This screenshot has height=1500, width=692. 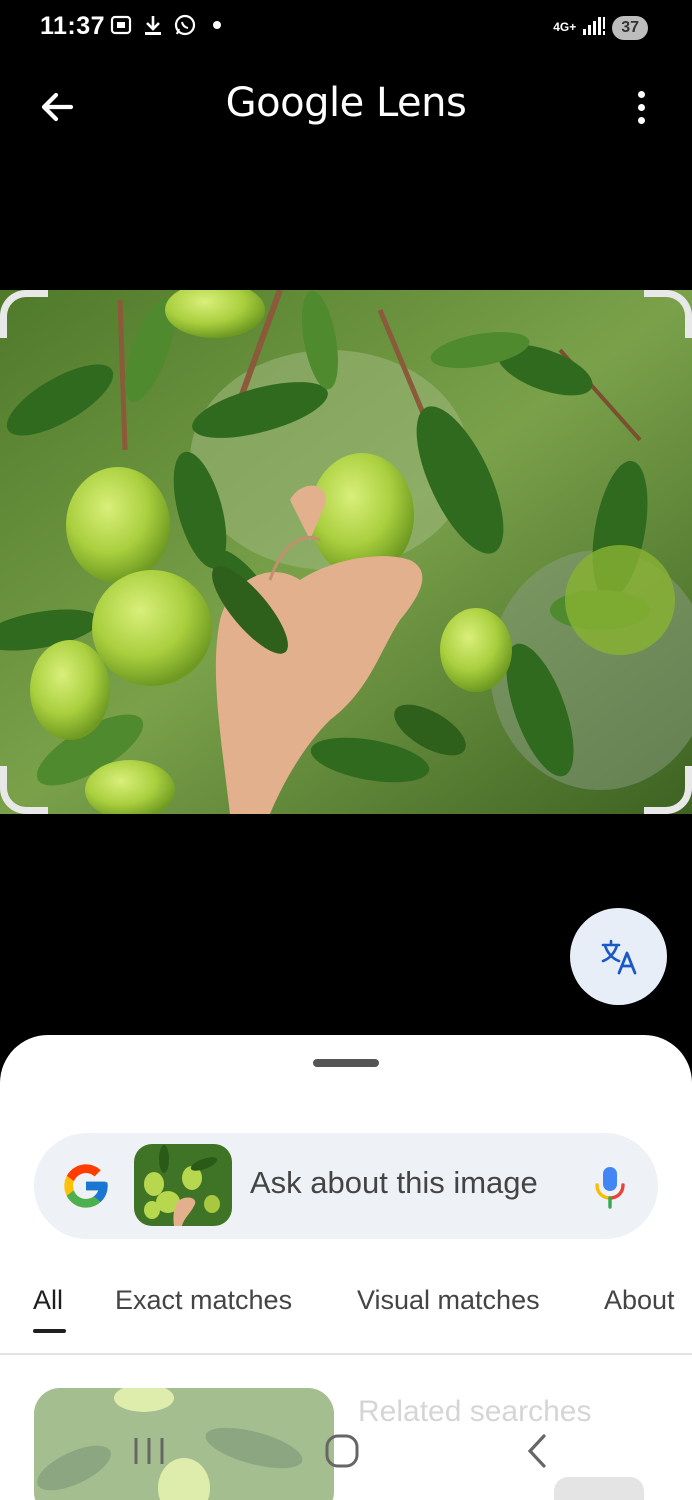 I want to click on download-icon, so click(x=153, y=25).